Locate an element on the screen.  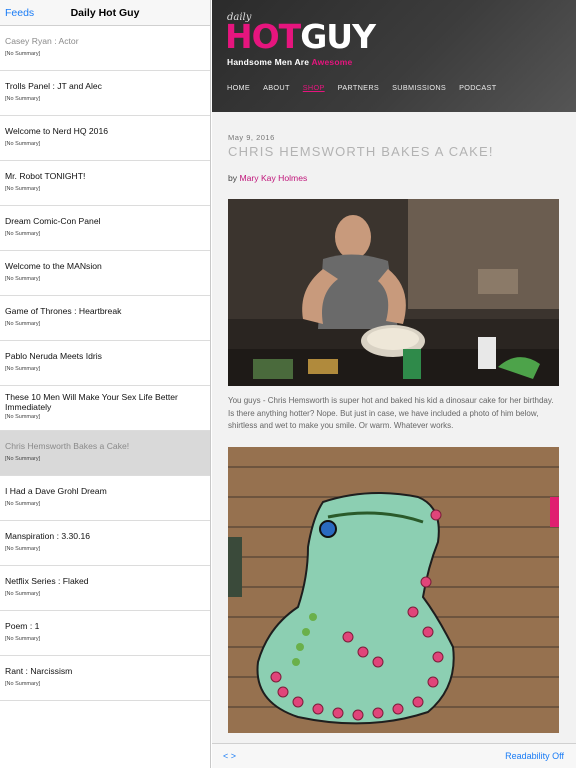
sidebar-header: Feeds Daily Hot Guy is located at coordinates (105, 13).